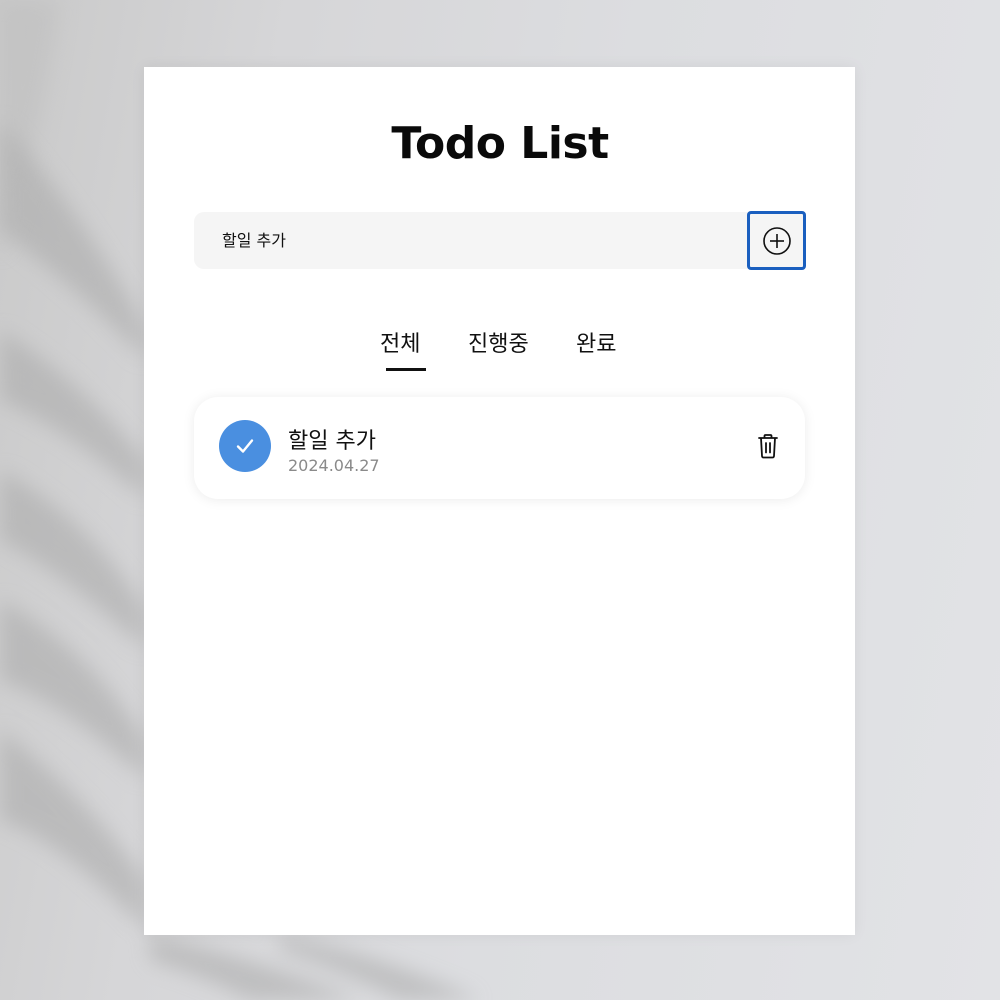 This screenshot has width=1000, height=1000. I want to click on trash-icon, so click(768, 446).